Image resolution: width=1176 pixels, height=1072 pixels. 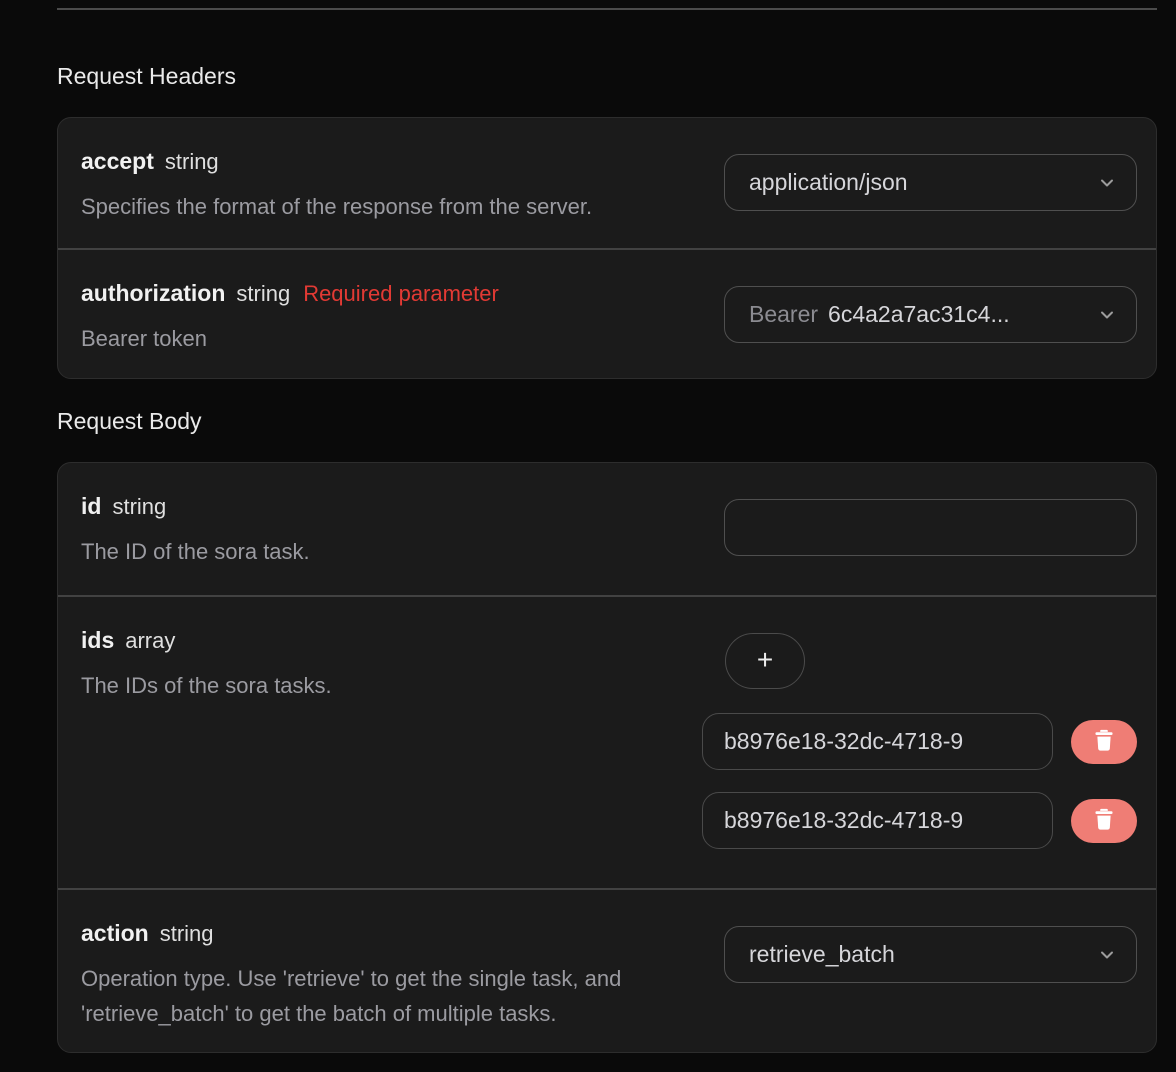 I want to click on top-divider, so click(x=607, y=9).